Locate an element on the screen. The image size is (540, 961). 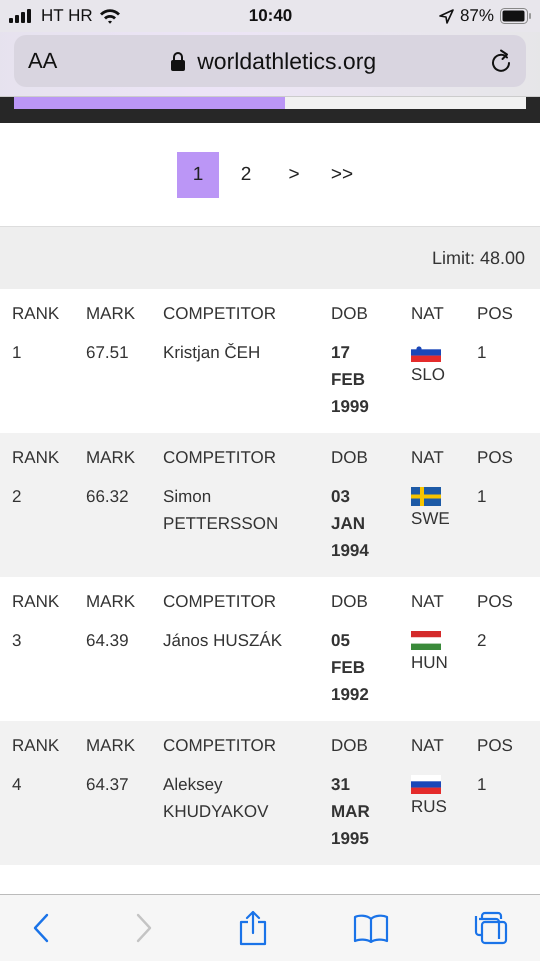
rank-cell-text: 2 is located at coordinates (17, 497).